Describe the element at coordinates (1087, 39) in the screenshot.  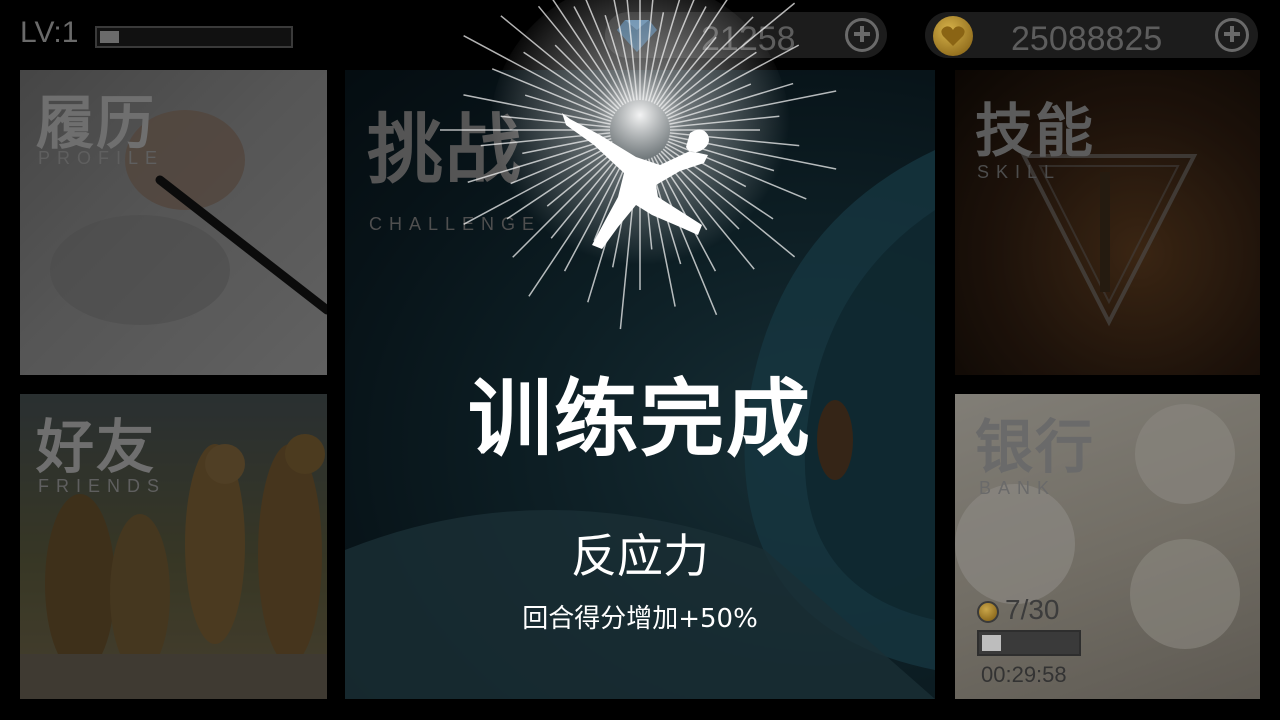
I see `coin-count: 25088825` at that location.